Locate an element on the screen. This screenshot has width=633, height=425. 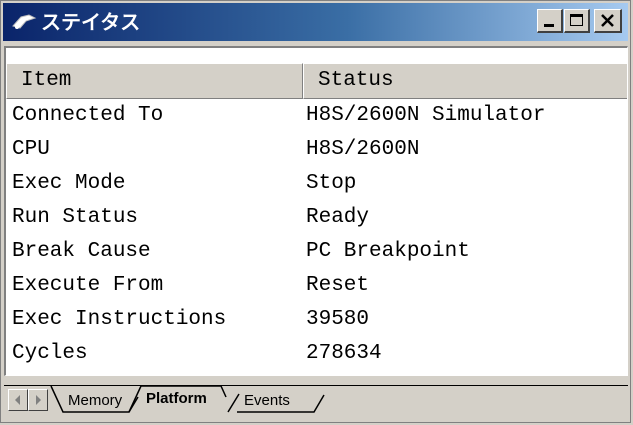
item-cell: Connected To is located at coordinates (88, 115).